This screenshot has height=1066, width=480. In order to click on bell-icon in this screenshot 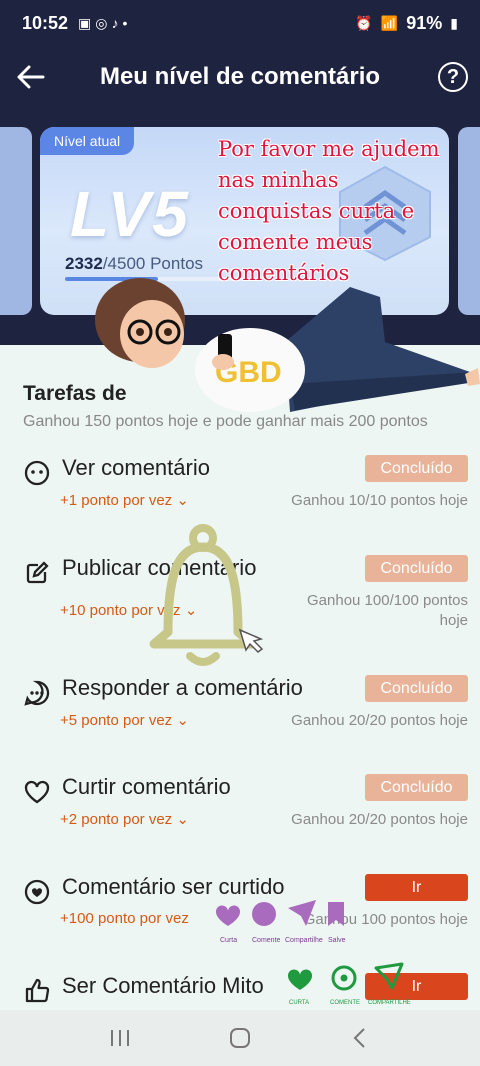, I will do `click(206, 595)`.